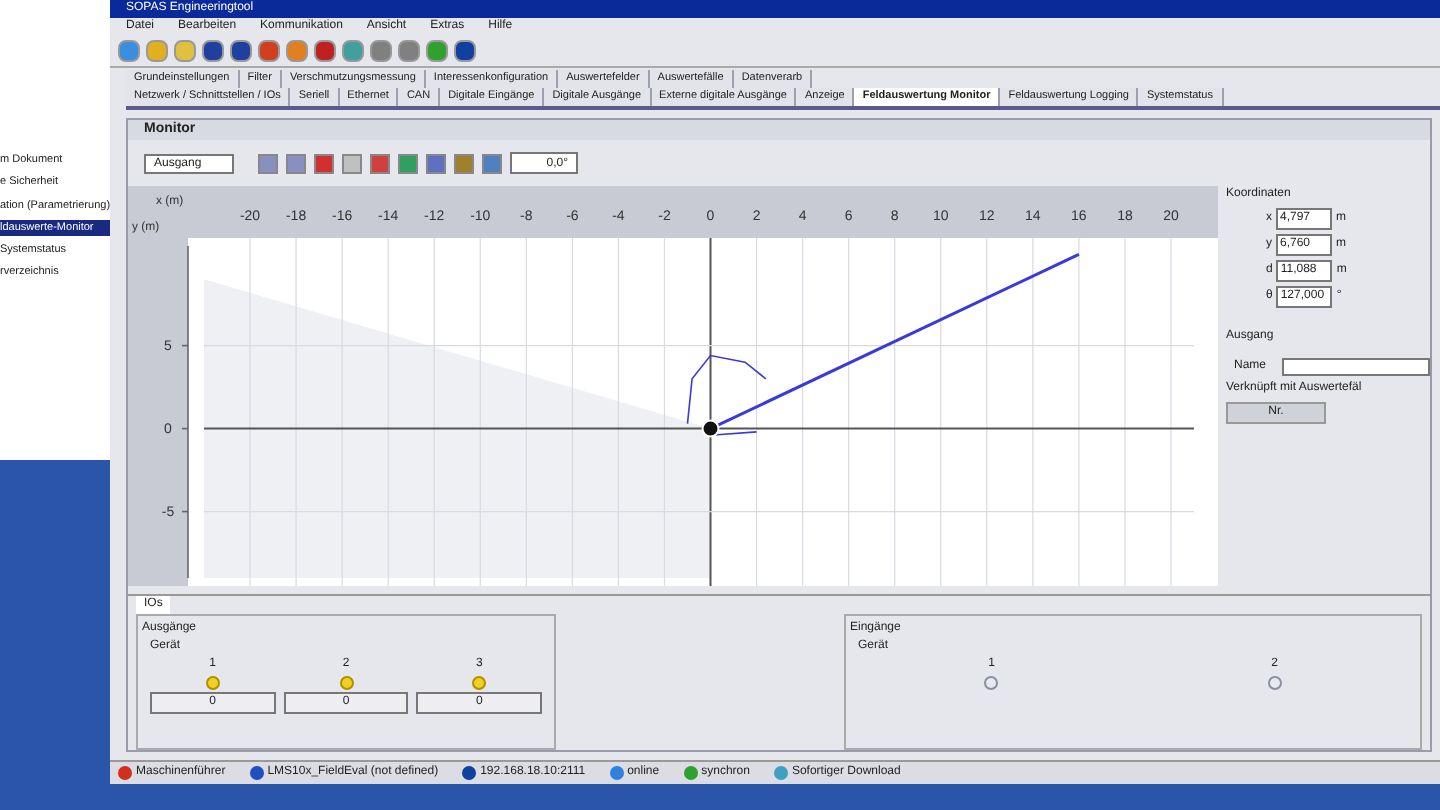  I want to click on name-field, so click(1356, 367).